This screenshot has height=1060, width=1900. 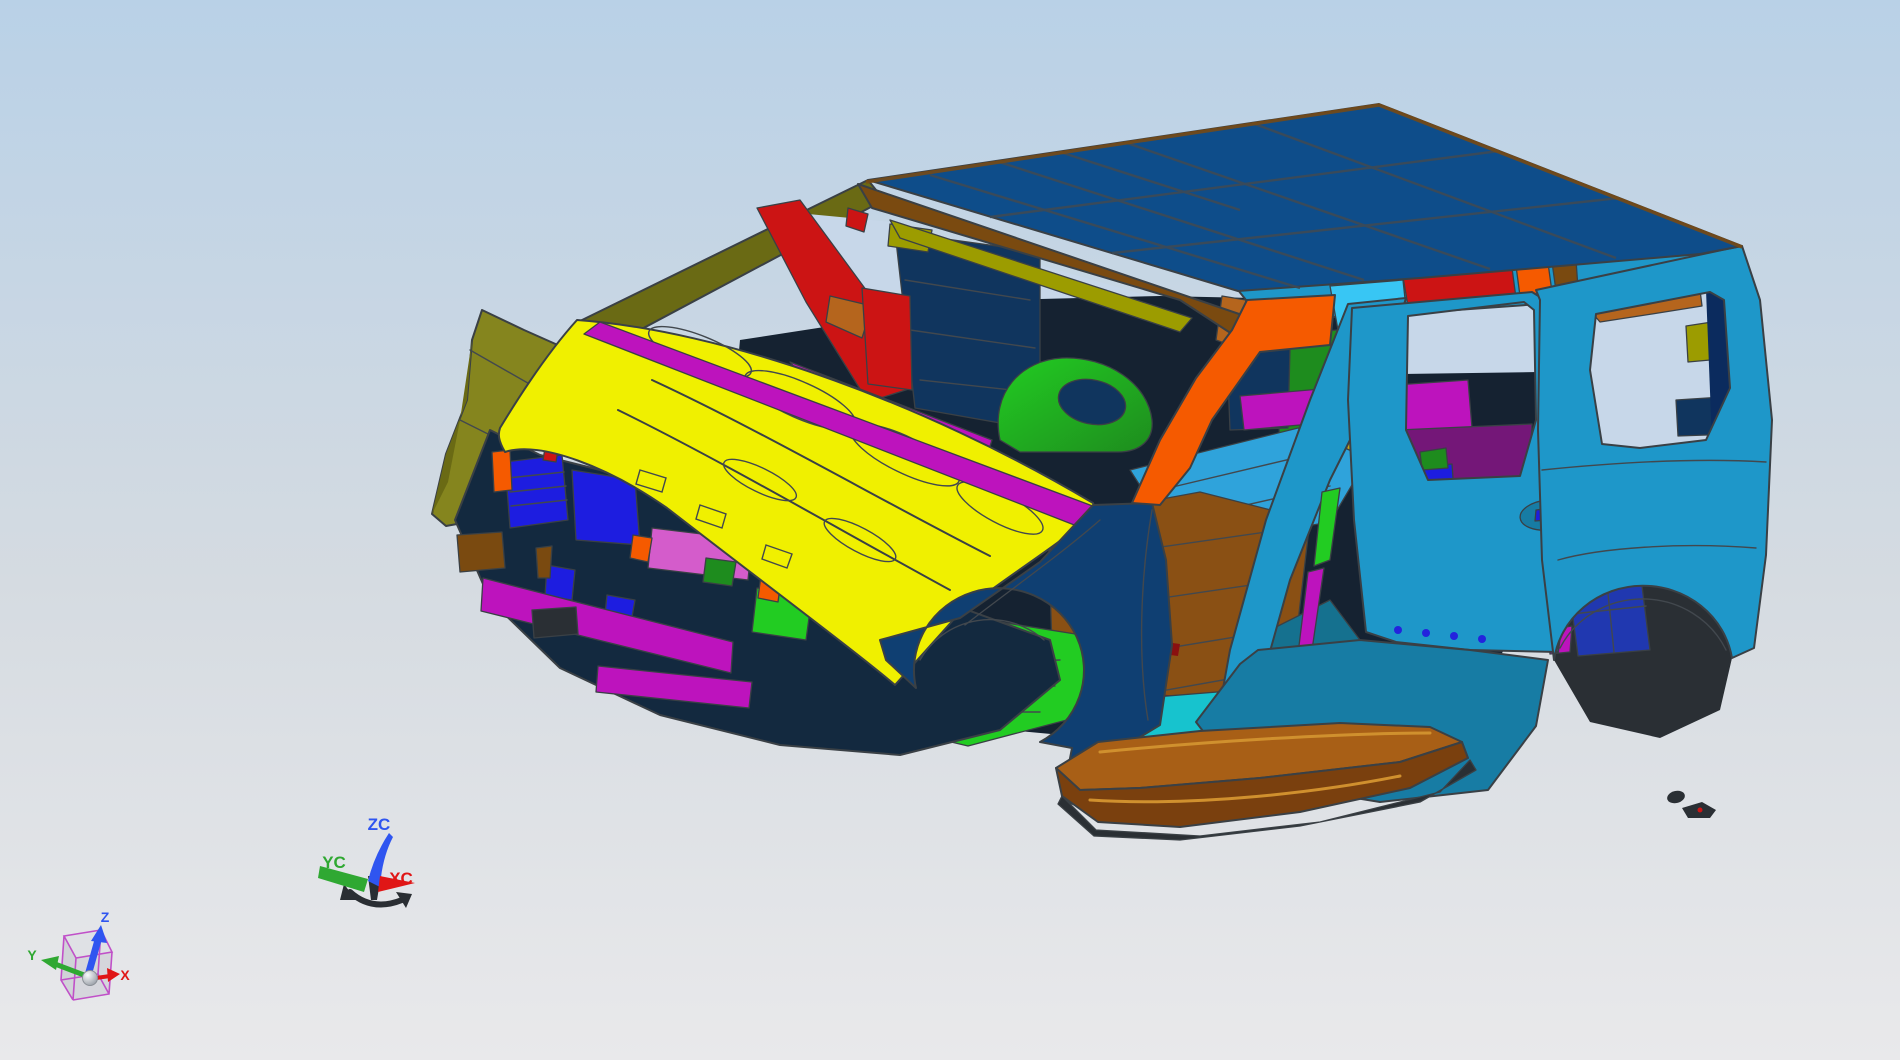 What do you see at coordinates (366, 861) in the screenshot?
I see `wcs-triad: ZC YC XC` at bounding box center [366, 861].